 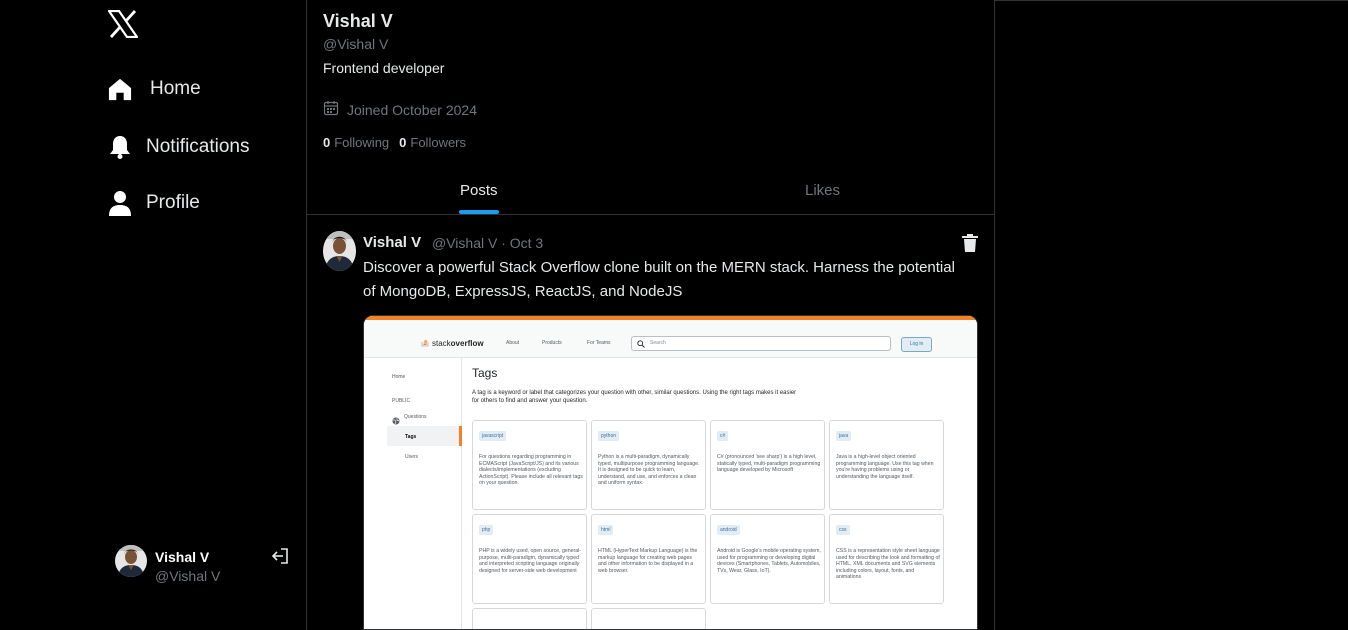 What do you see at coordinates (479, 212) in the screenshot?
I see `active-tab-indicator` at bounding box center [479, 212].